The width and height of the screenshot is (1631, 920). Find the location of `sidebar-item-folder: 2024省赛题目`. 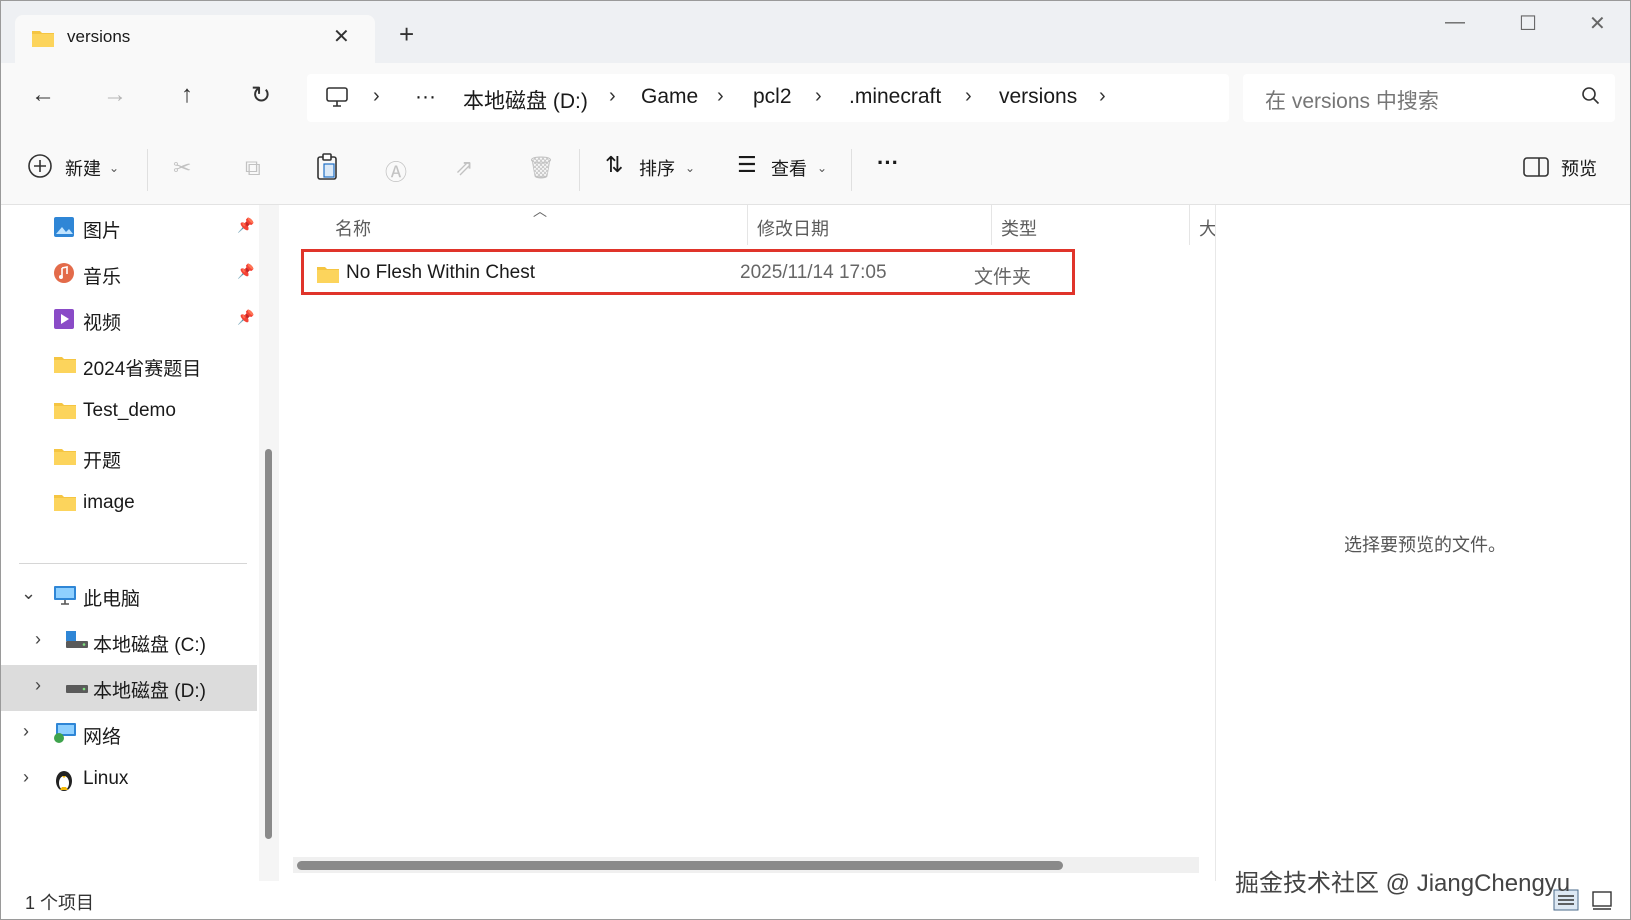

sidebar-item-folder: 2024省赛题目 is located at coordinates (129, 366).